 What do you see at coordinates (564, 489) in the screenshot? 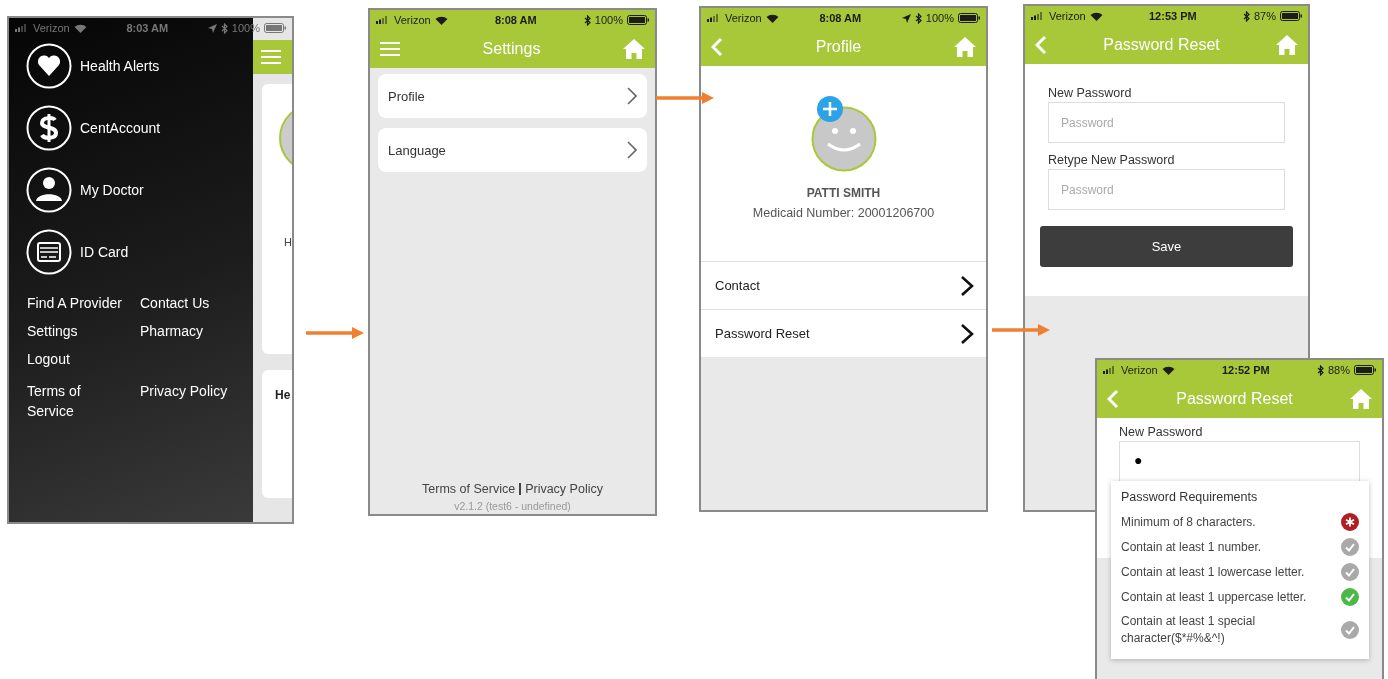
I see `footer-link: Privacy Policy` at bounding box center [564, 489].